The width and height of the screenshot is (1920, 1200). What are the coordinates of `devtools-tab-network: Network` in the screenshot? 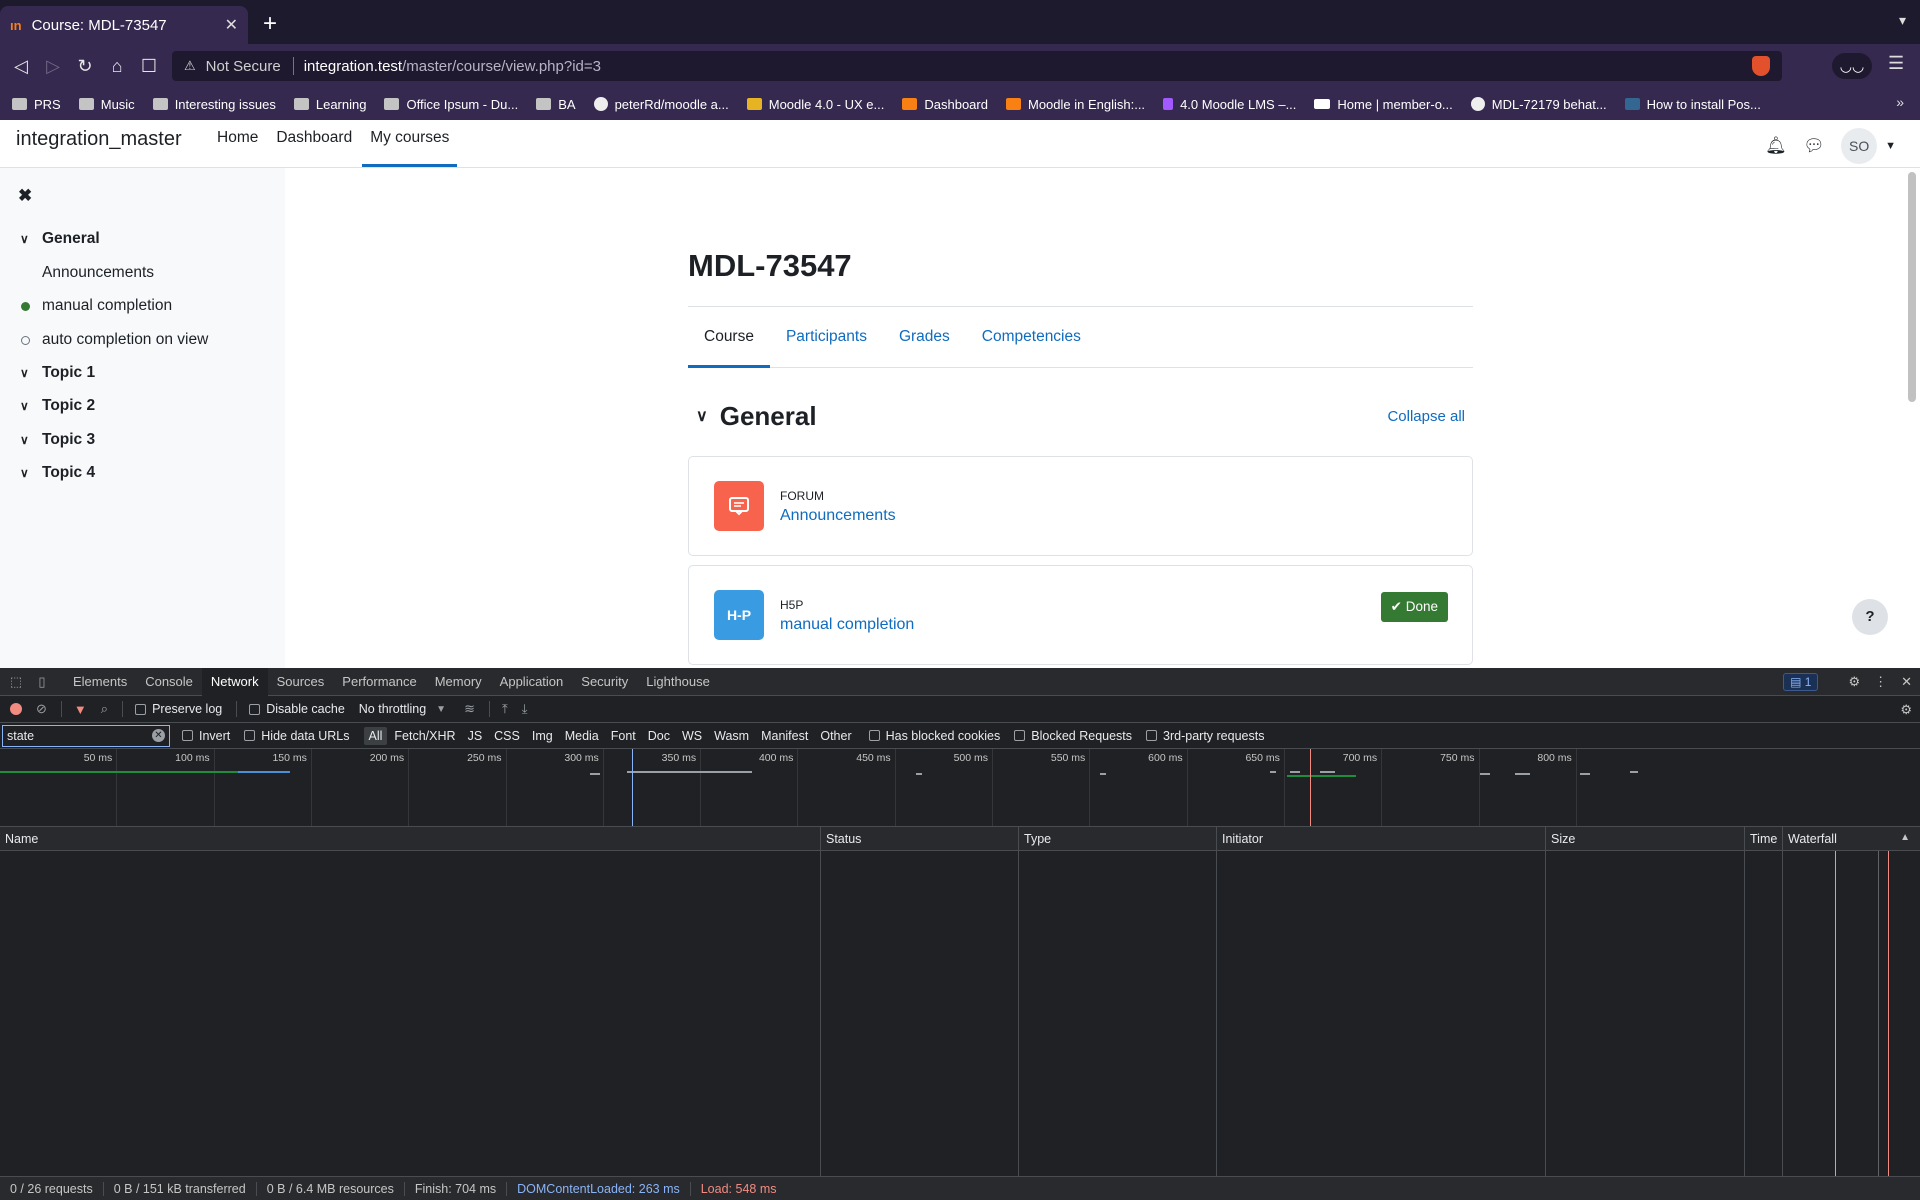 It's located at (234, 681).